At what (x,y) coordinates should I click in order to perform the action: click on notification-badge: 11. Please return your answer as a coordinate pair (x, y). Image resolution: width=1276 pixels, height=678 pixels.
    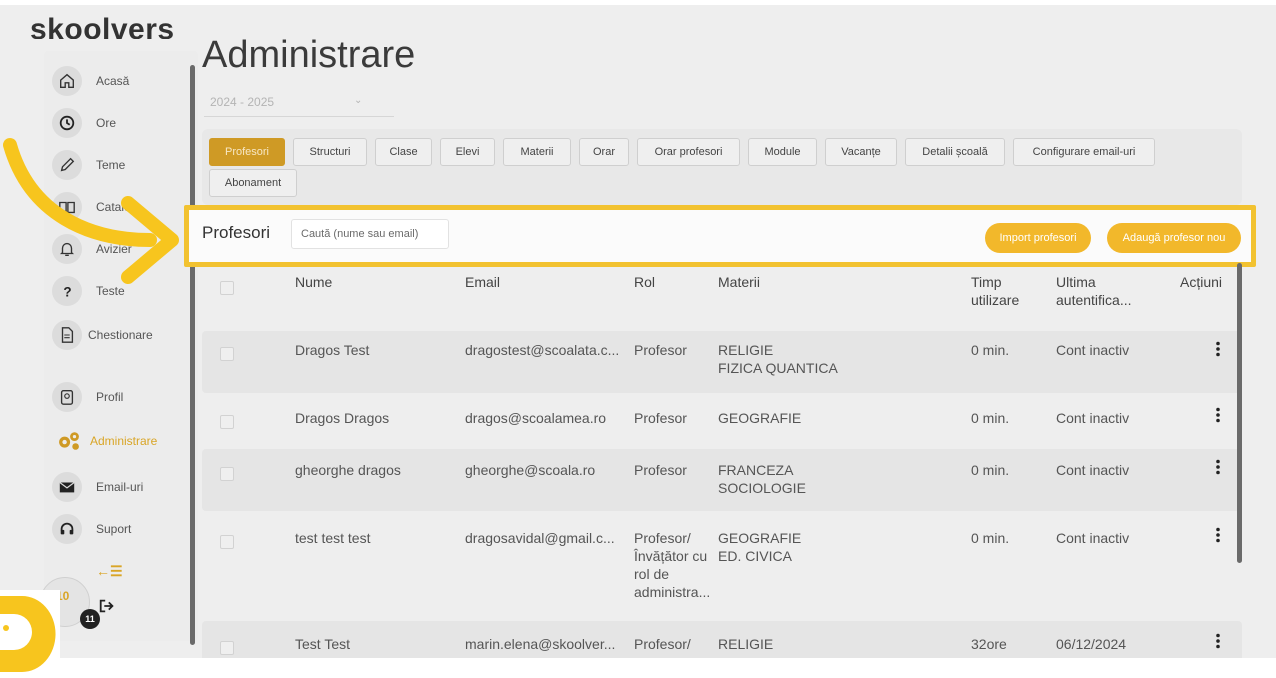
    Looking at the image, I should click on (90, 619).